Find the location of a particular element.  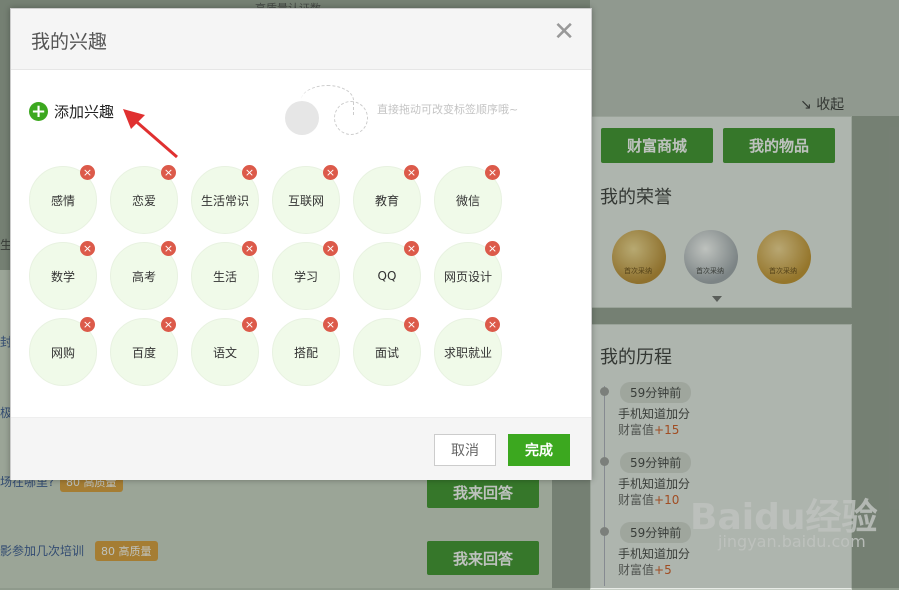

interest-tag-label: 感情 is located at coordinates (62, 200).